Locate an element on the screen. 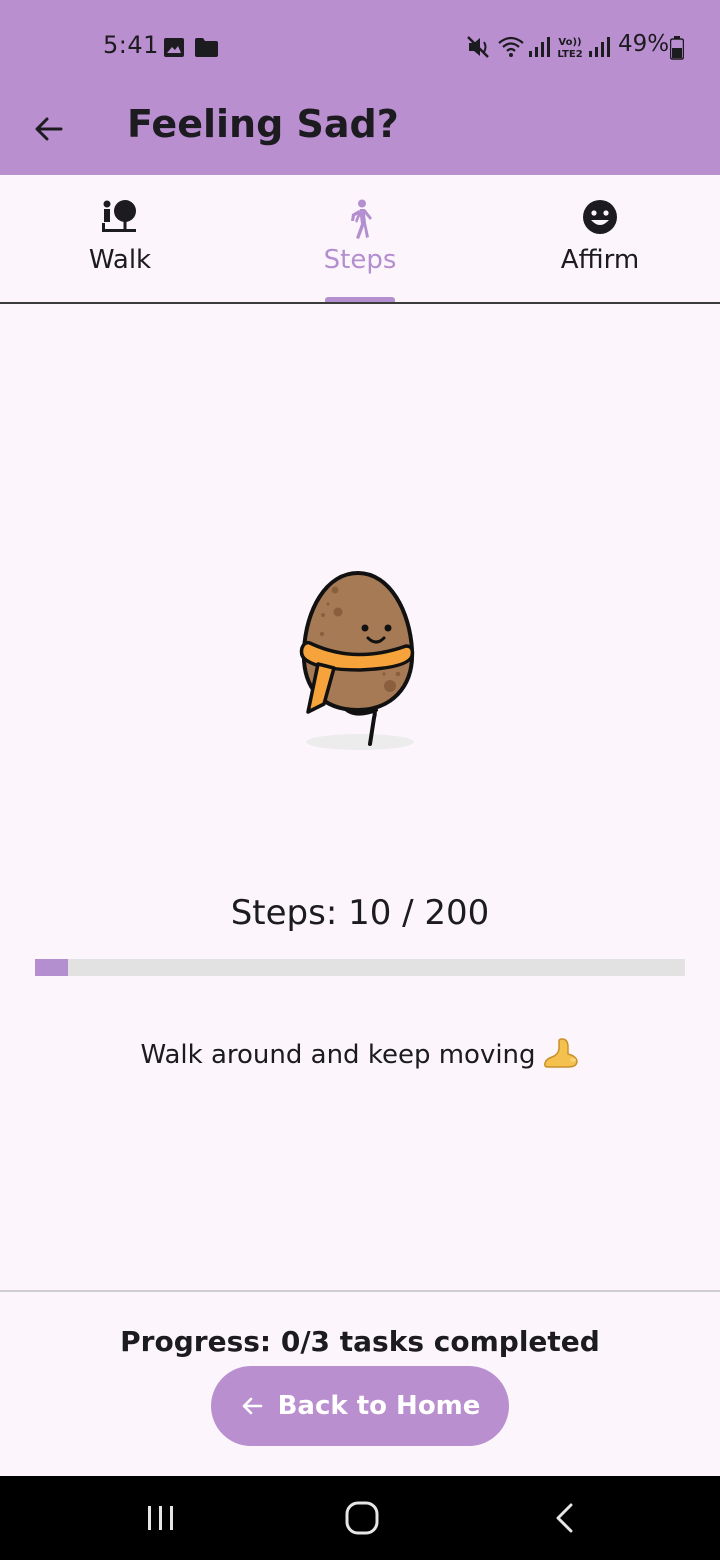  tab-affirm: Affirm is located at coordinates (600, 238).